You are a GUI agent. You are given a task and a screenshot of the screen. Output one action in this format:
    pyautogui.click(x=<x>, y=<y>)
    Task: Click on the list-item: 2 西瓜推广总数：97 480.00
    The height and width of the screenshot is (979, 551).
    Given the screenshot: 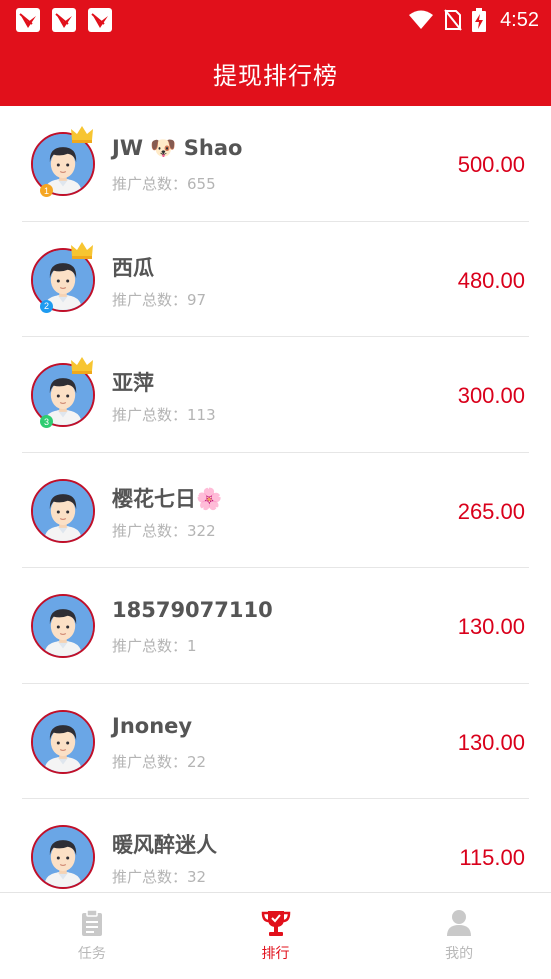 What is the action you would take?
    pyautogui.click(x=275, y=279)
    